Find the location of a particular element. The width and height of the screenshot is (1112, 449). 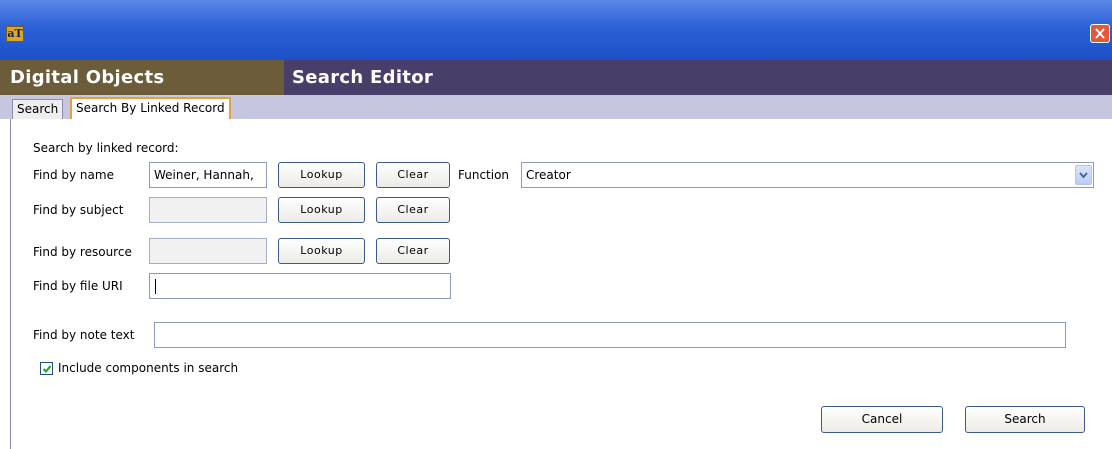

module-title-area: Digital Objects is located at coordinates (142, 77).